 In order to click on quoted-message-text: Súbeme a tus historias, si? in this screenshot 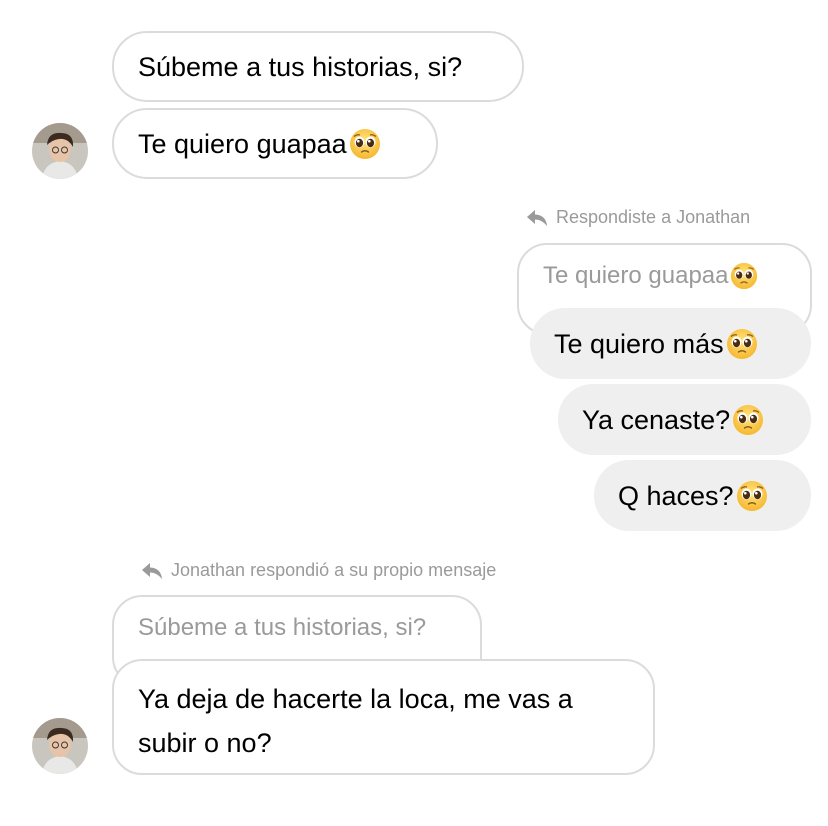, I will do `click(282, 627)`.